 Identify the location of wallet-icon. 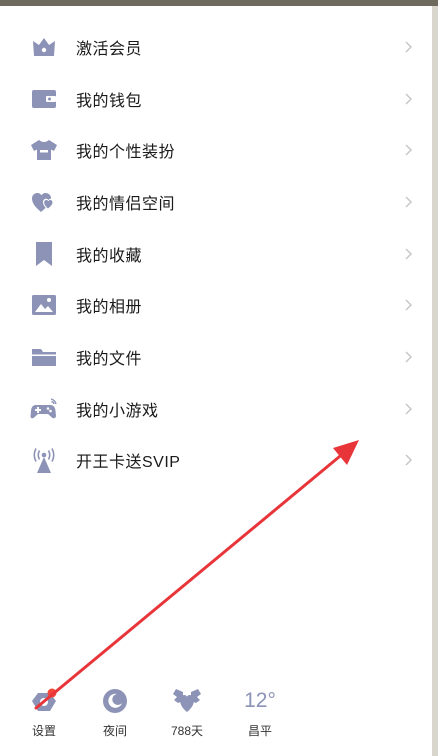
(44, 99).